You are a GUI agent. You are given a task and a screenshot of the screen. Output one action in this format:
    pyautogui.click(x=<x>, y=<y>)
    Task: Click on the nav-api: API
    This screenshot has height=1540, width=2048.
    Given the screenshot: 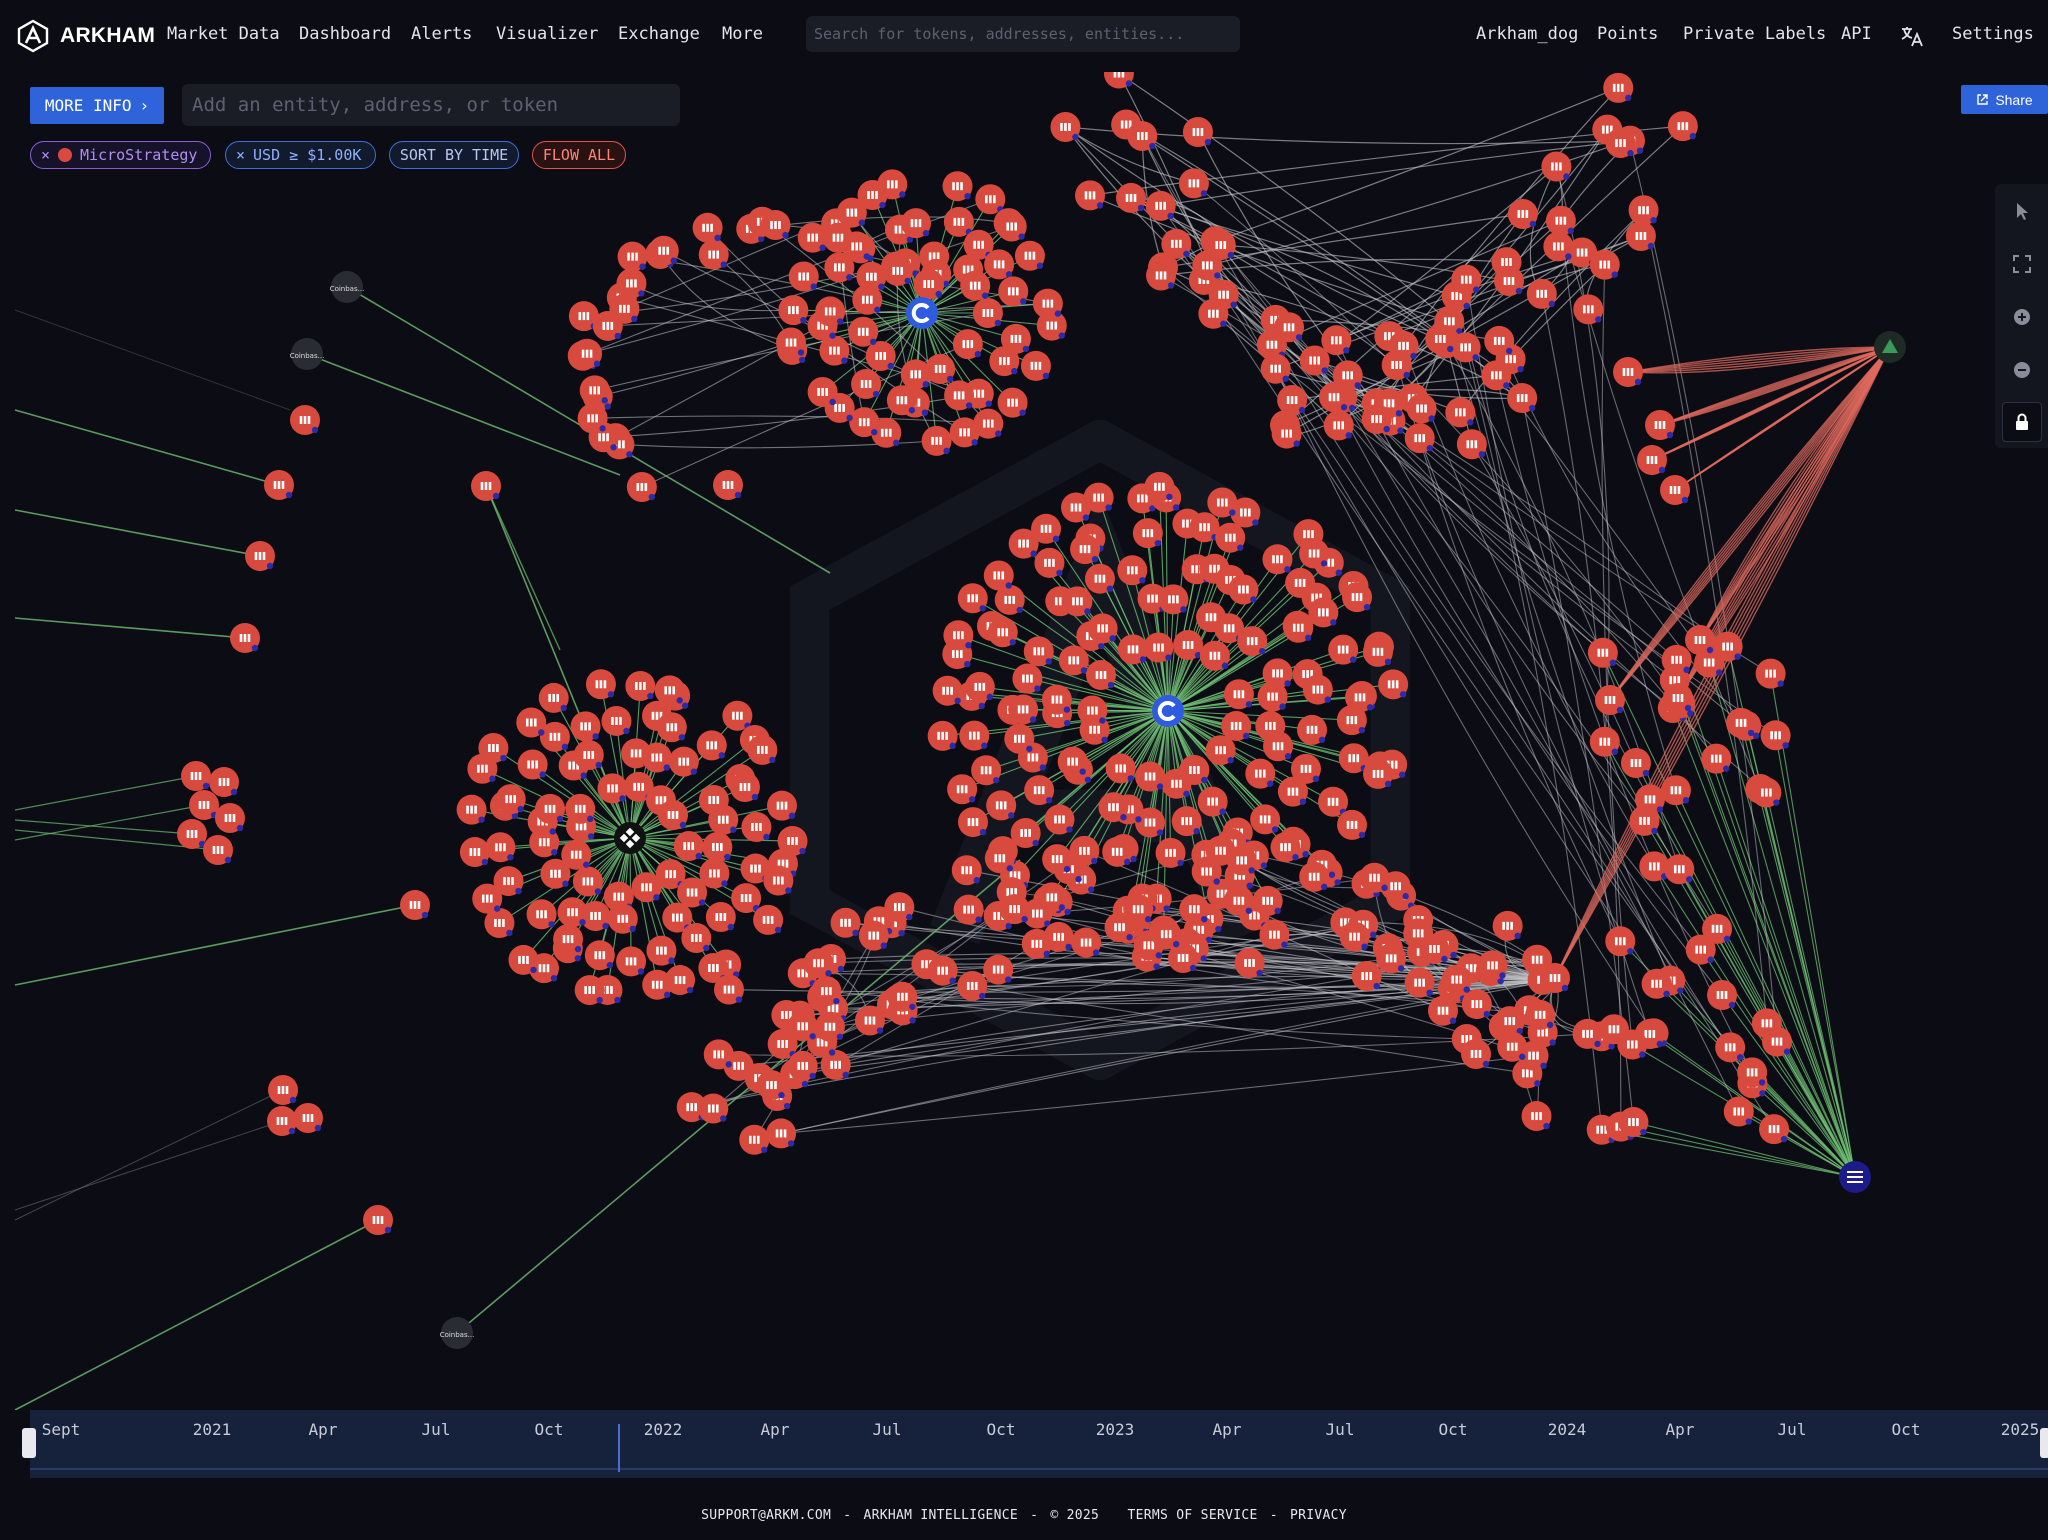 What is the action you would take?
    pyautogui.click(x=1856, y=34)
    